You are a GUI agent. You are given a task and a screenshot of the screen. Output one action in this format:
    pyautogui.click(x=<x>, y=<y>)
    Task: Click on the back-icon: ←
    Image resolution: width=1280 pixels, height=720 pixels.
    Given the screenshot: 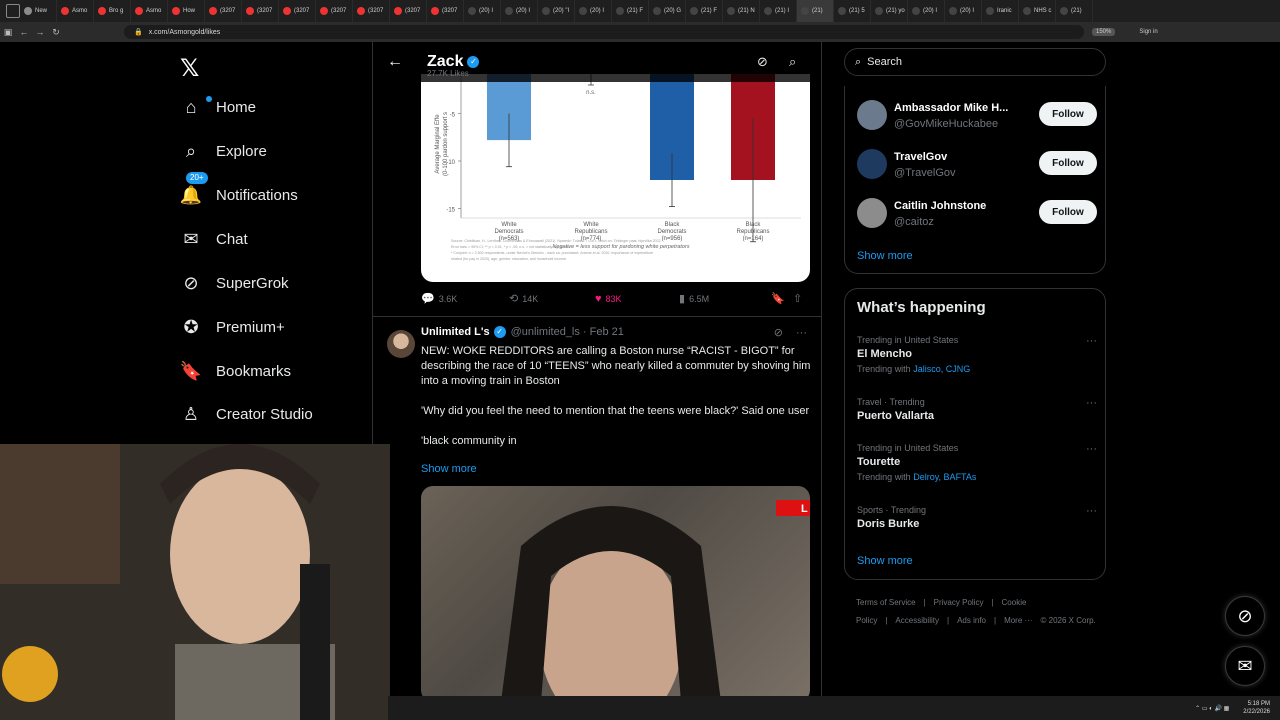 What is the action you would take?
    pyautogui.click(x=24, y=32)
    